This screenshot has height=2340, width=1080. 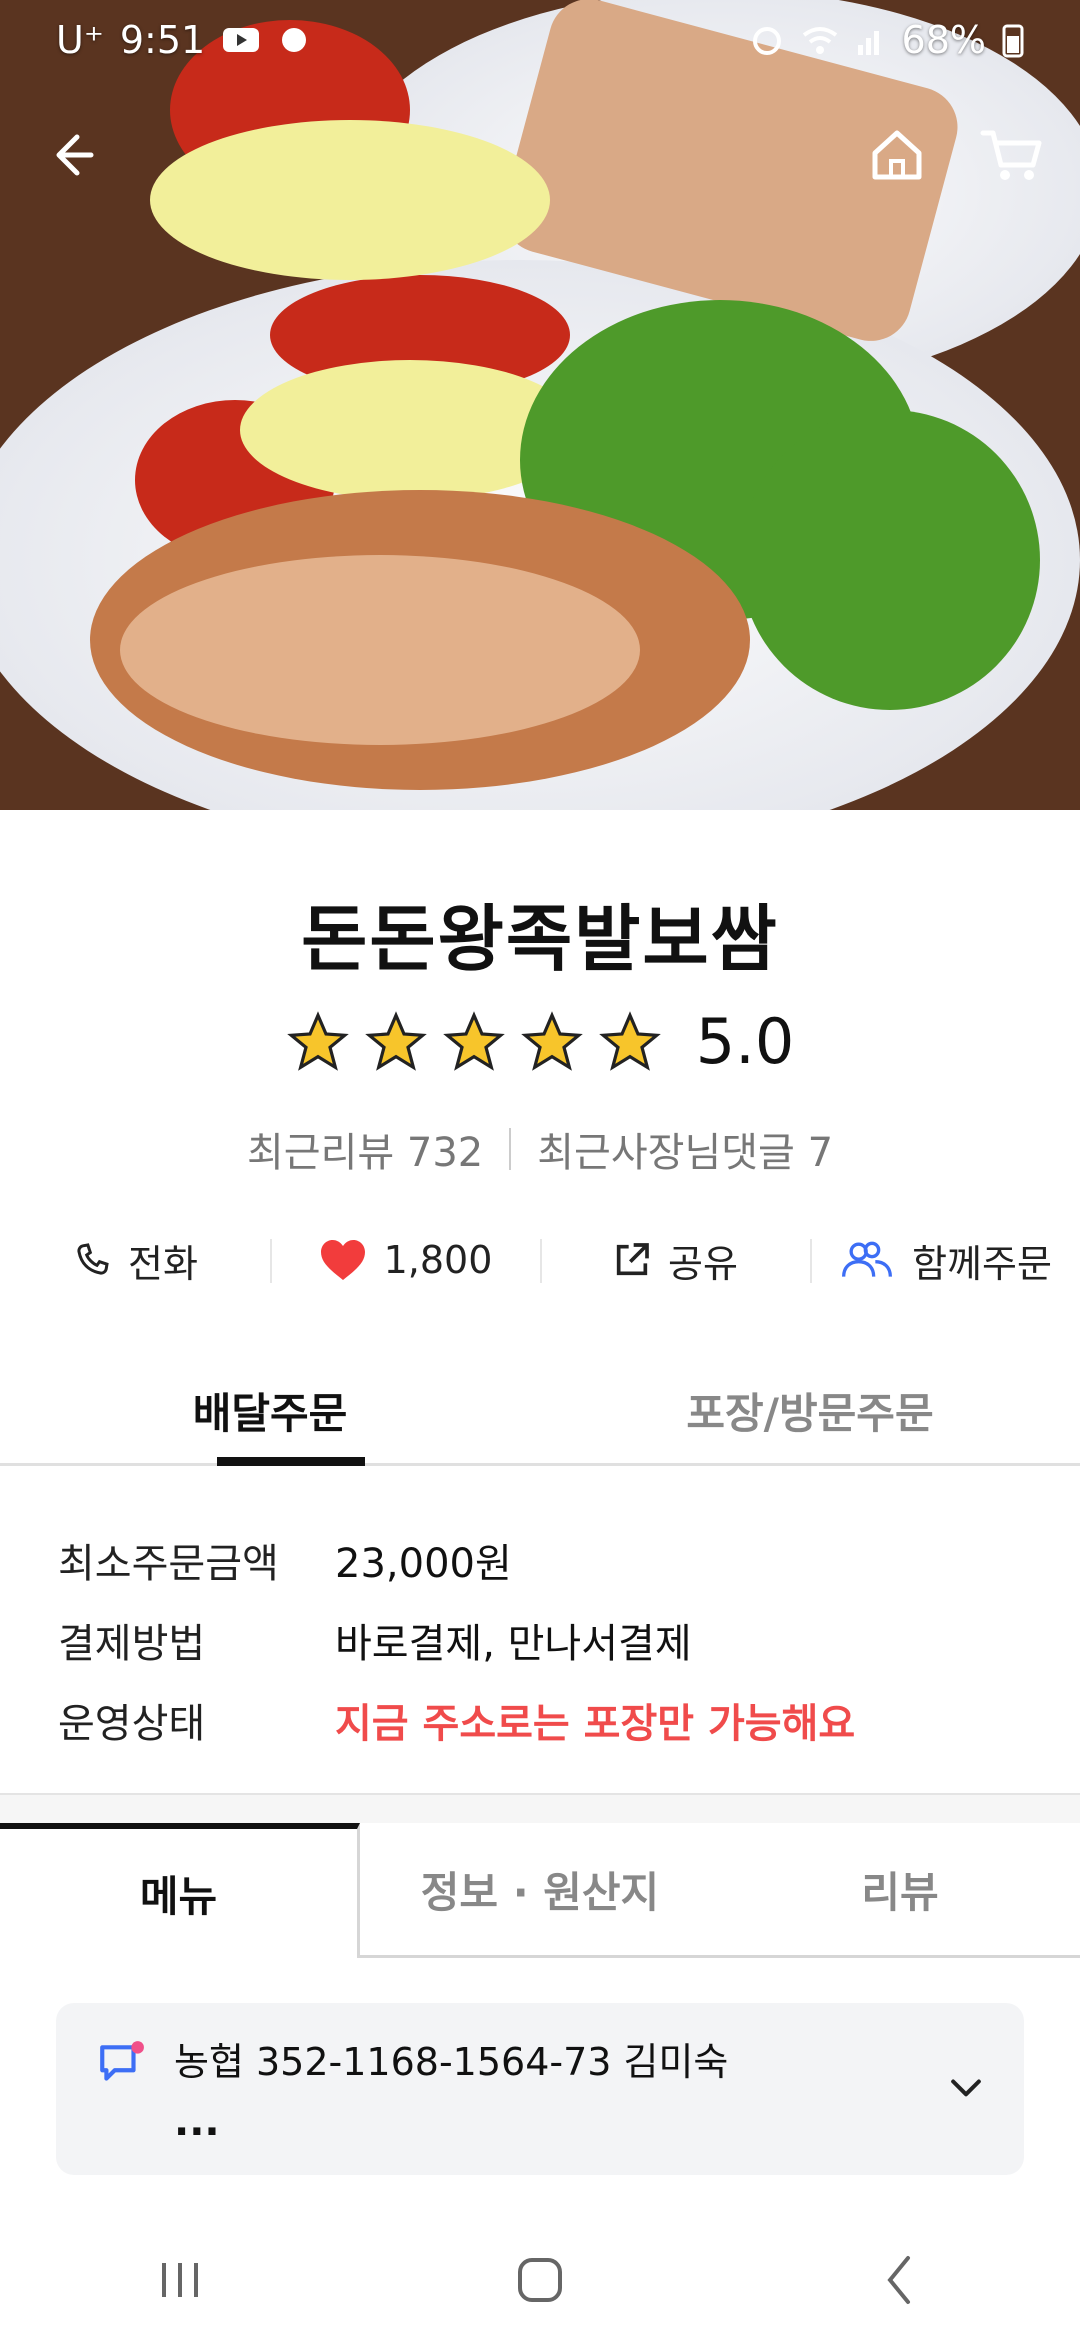 What do you see at coordinates (270, 1418) in the screenshot?
I see `tab-delivery: 배달주문` at bounding box center [270, 1418].